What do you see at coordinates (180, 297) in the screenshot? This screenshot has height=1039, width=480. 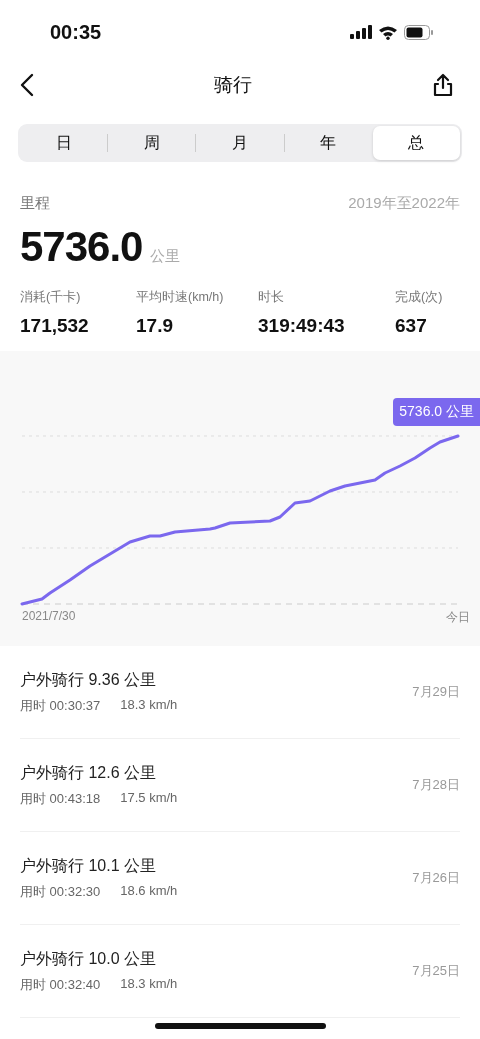 I see `stat-label: 平均时速(km/h)` at bounding box center [180, 297].